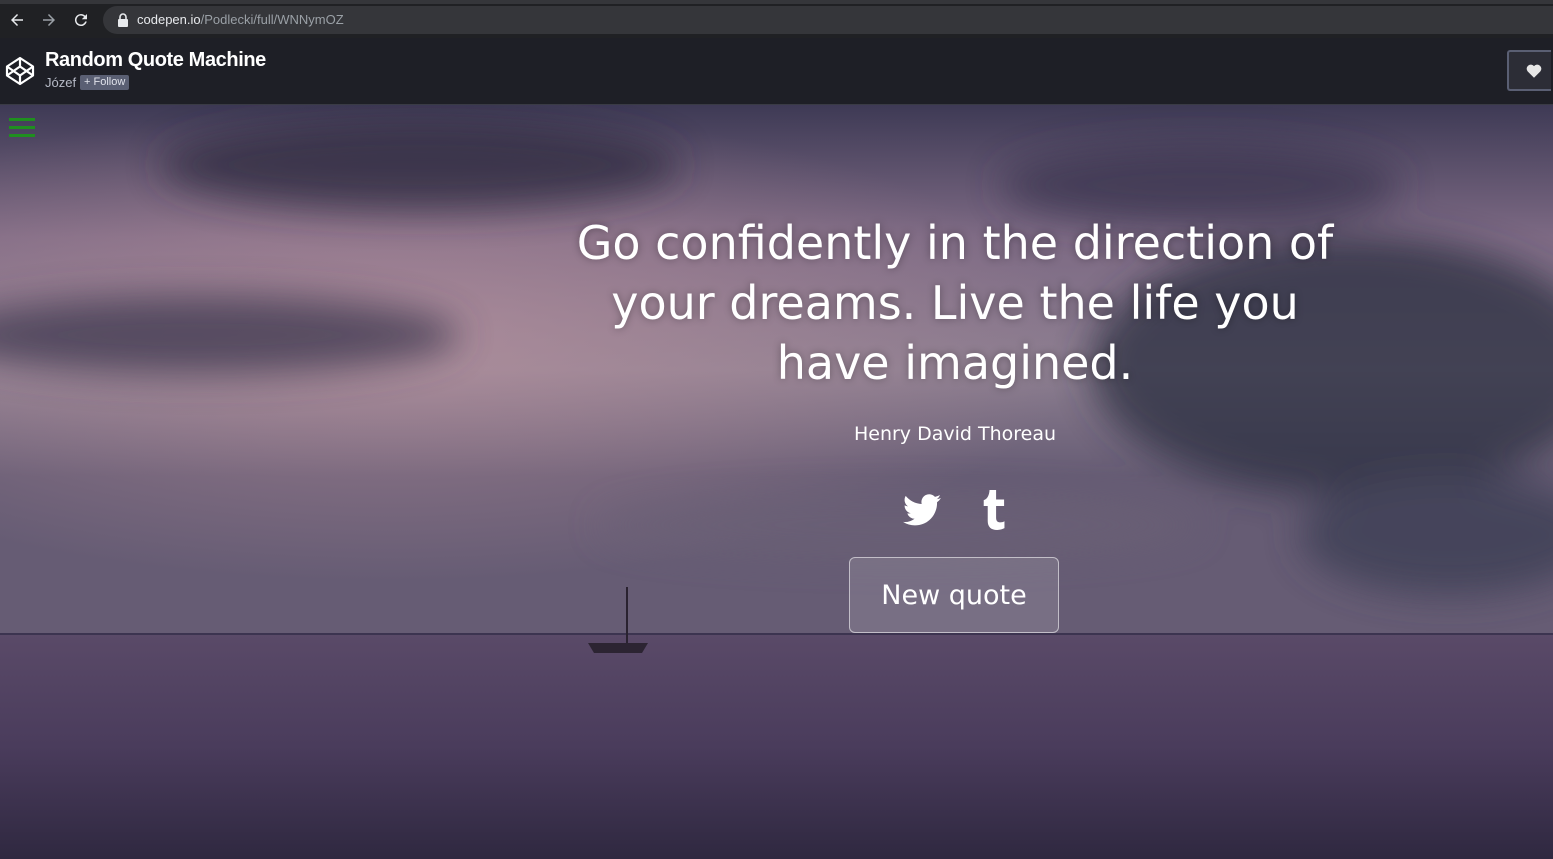 This screenshot has height=859, width=1553. Describe the element at coordinates (105, 82) in the screenshot. I see `follow-button: + Follow` at that location.